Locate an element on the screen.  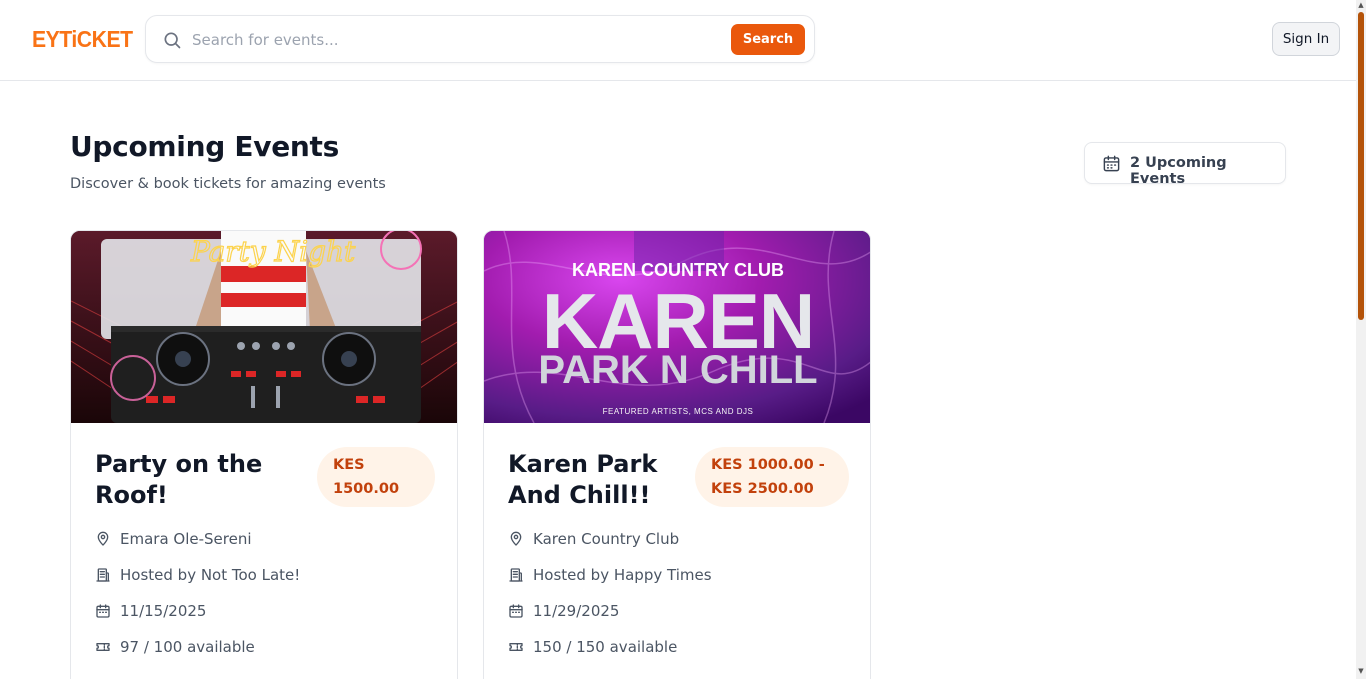
event-date-text: 11/29/2025 is located at coordinates (576, 611).